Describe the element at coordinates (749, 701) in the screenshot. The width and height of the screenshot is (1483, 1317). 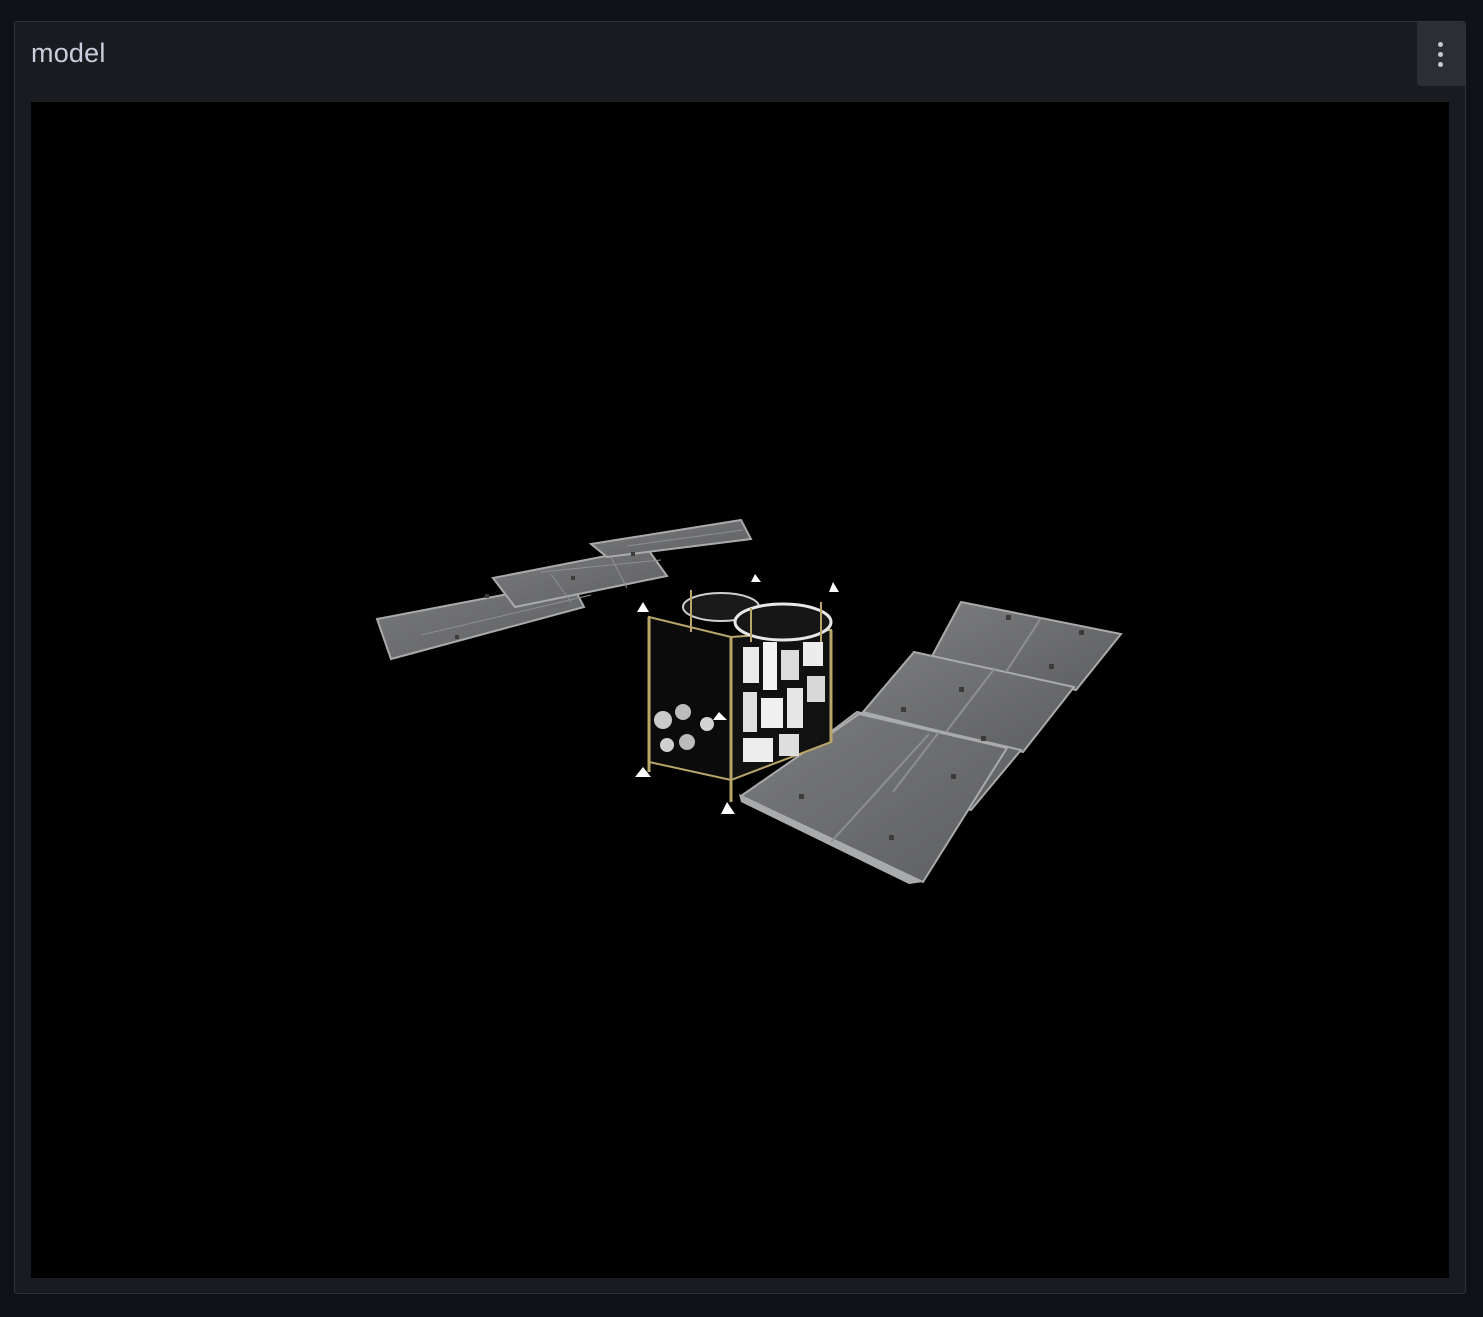
I see `spacecraft-model` at that location.